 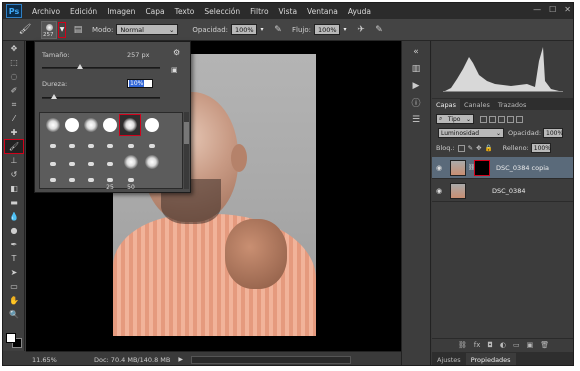 What do you see at coordinates (14, 314) in the screenshot?
I see `zoom-tool-icon: 🔍` at bounding box center [14, 314].